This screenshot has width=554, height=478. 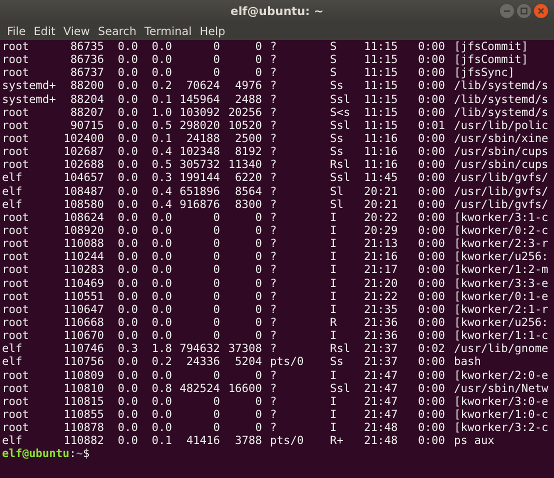 I want to click on output-cell-text: 0.3, so click(x=161, y=178).